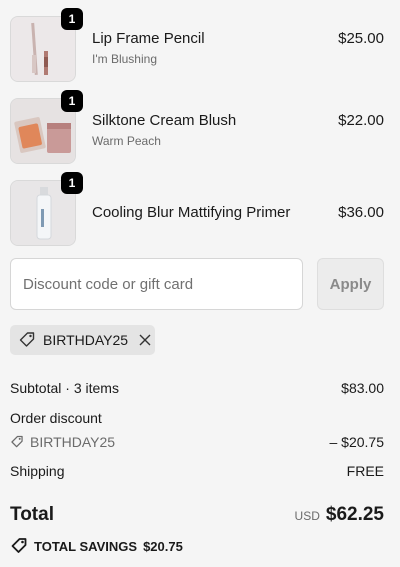  I want to click on total-currency: USD, so click(307, 516).